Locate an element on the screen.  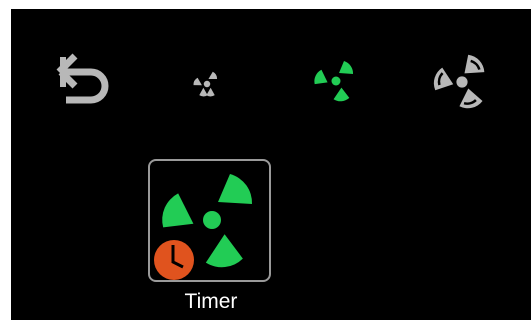
fan-low-button is located at coordinates (207, 84).